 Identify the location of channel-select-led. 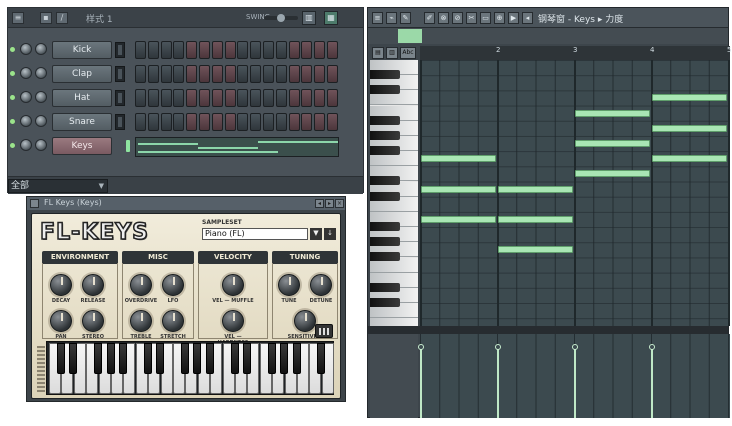
(128, 146).